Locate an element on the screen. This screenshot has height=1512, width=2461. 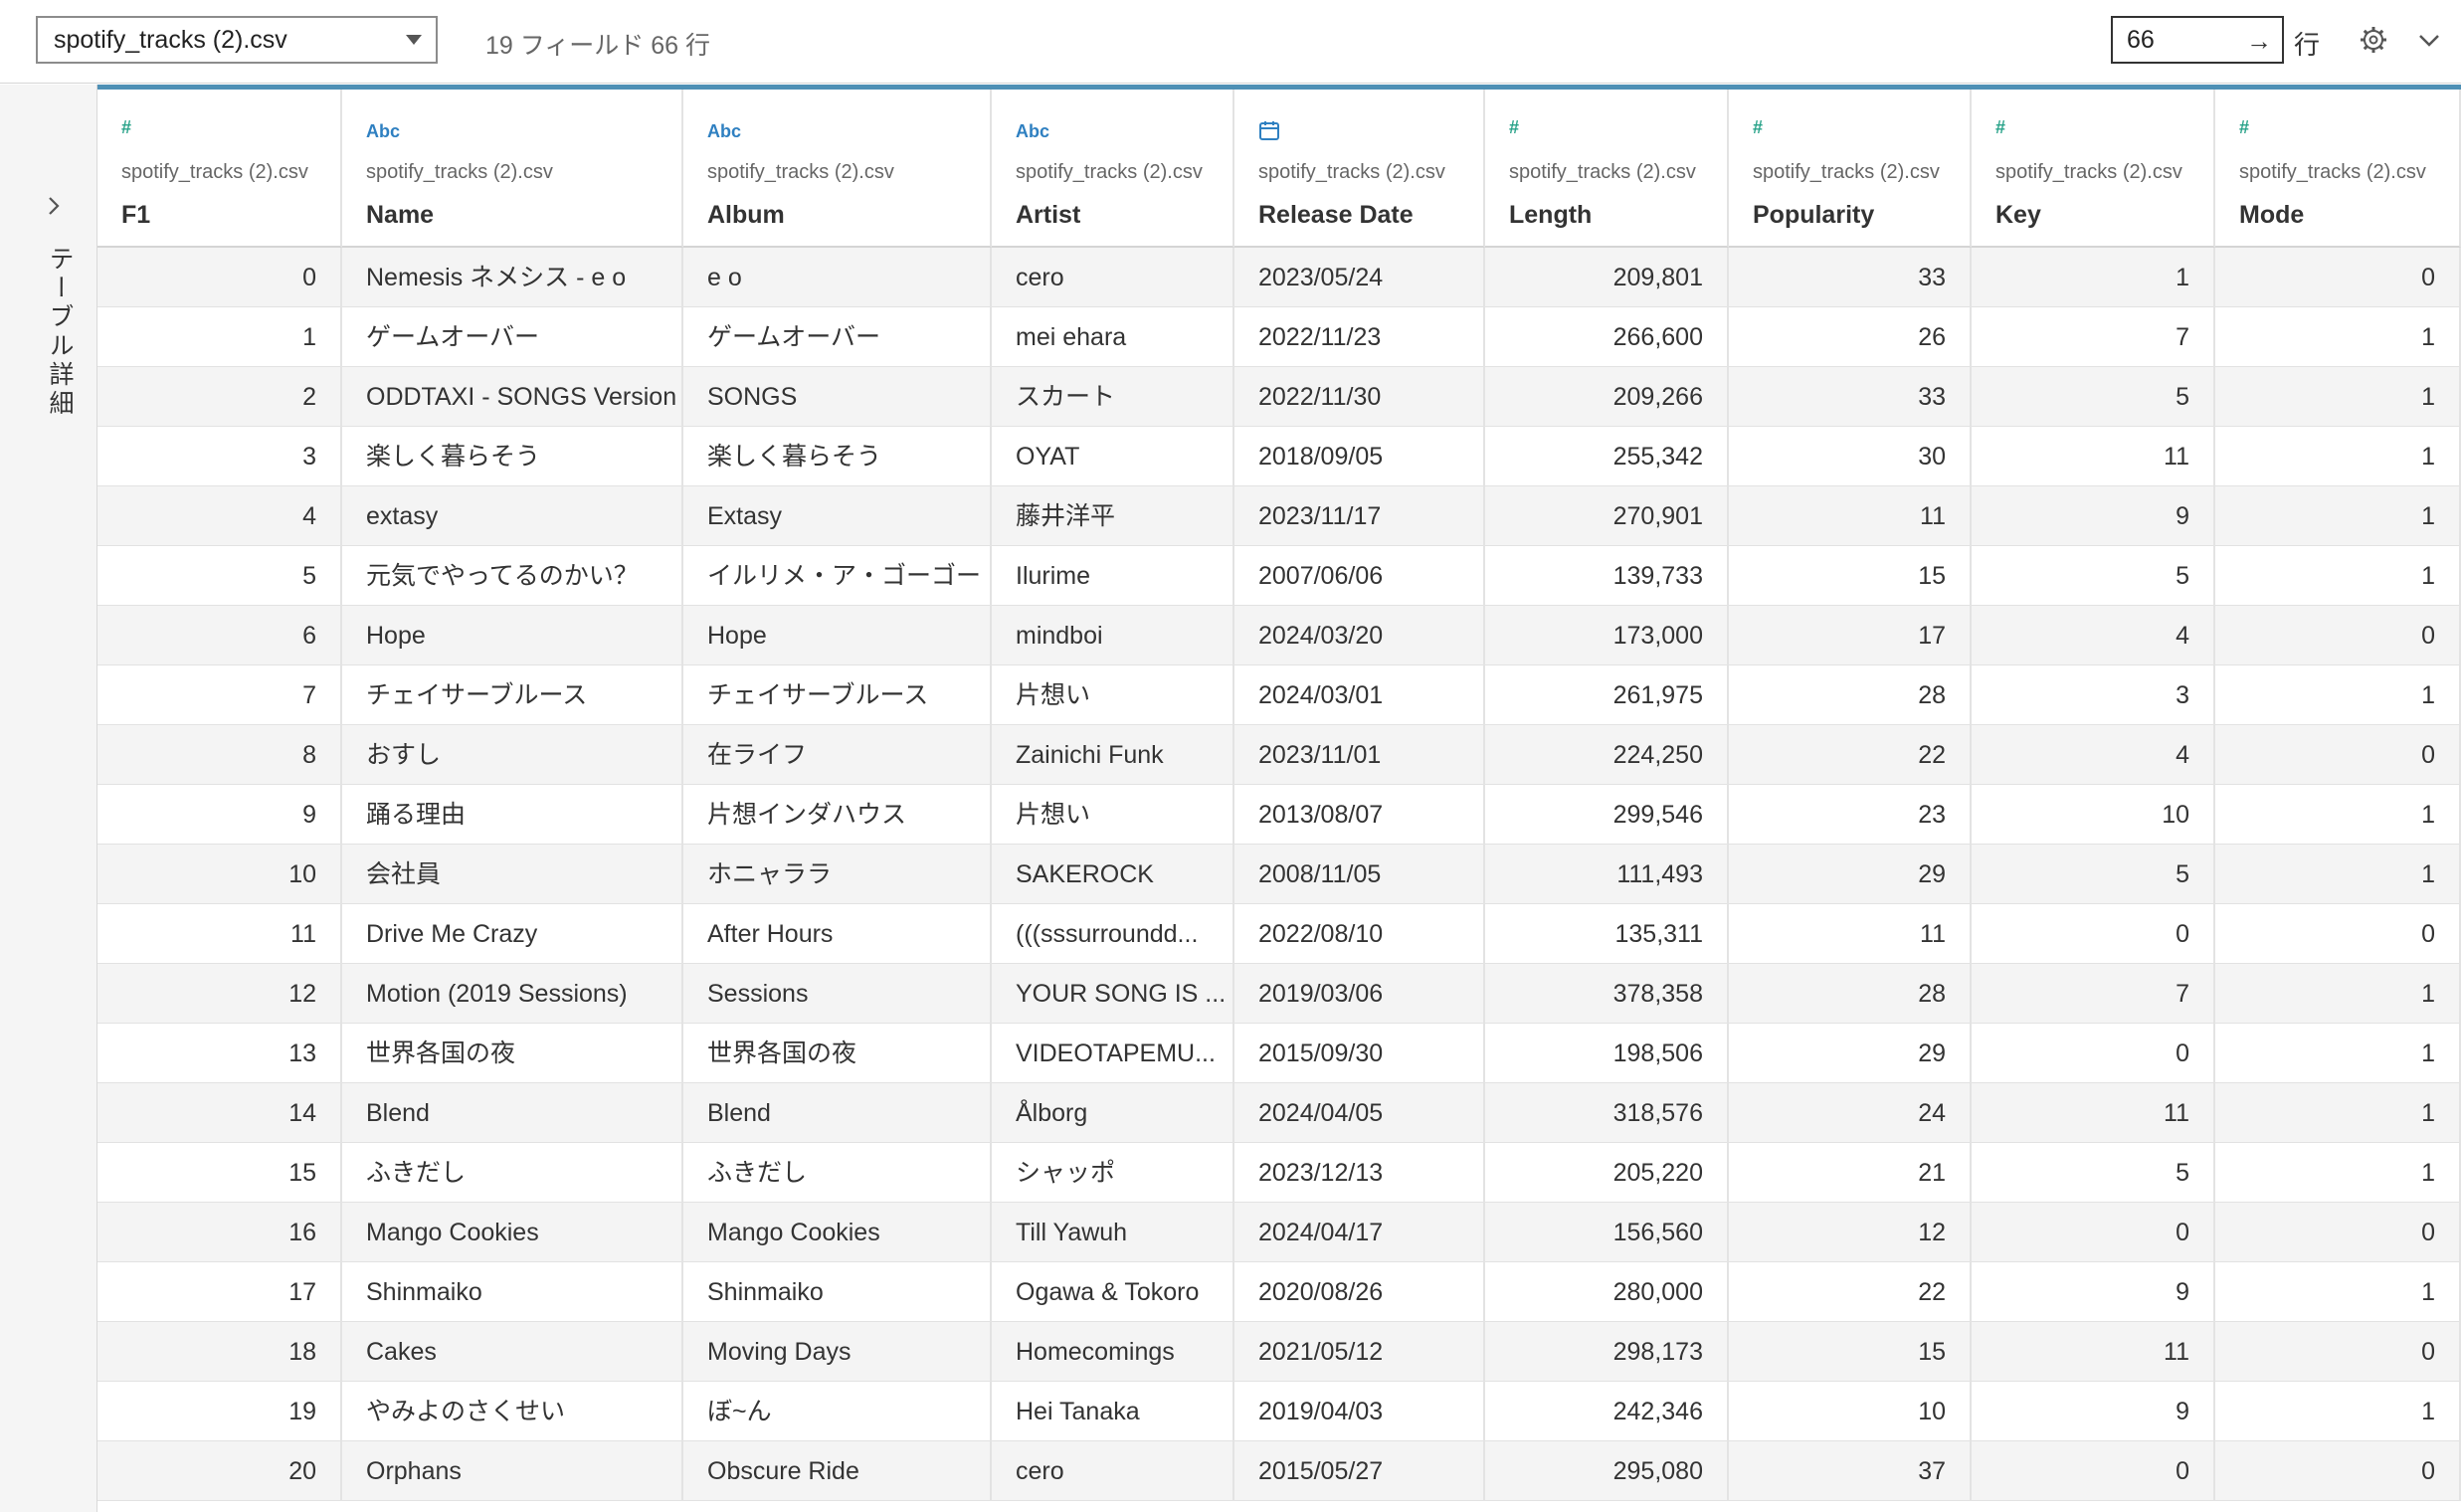
table-cell: Blend is located at coordinates (837, 1113).